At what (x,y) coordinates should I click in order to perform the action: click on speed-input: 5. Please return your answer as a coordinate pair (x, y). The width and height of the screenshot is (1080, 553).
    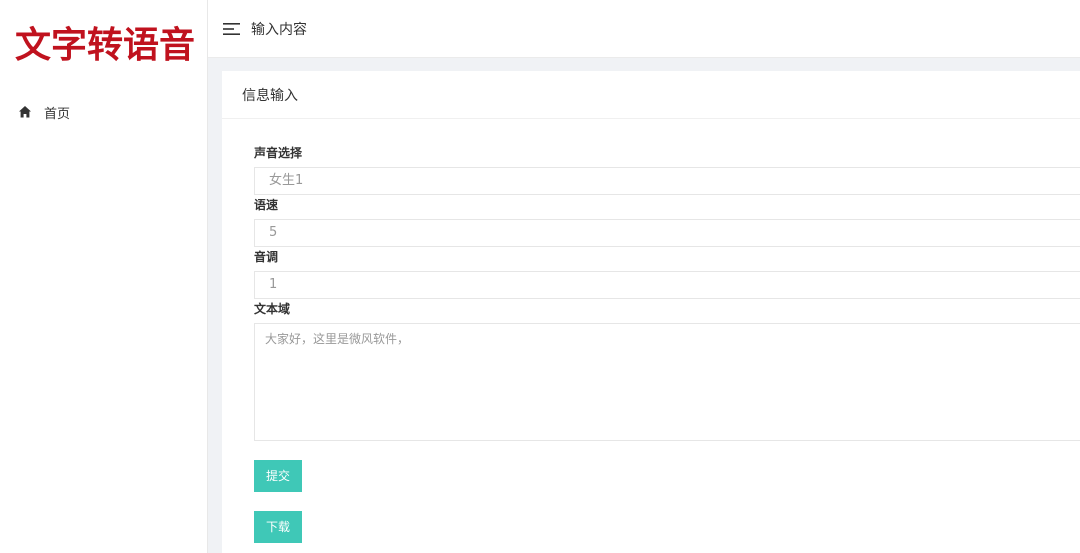
    Looking at the image, I should click on (667, 233).